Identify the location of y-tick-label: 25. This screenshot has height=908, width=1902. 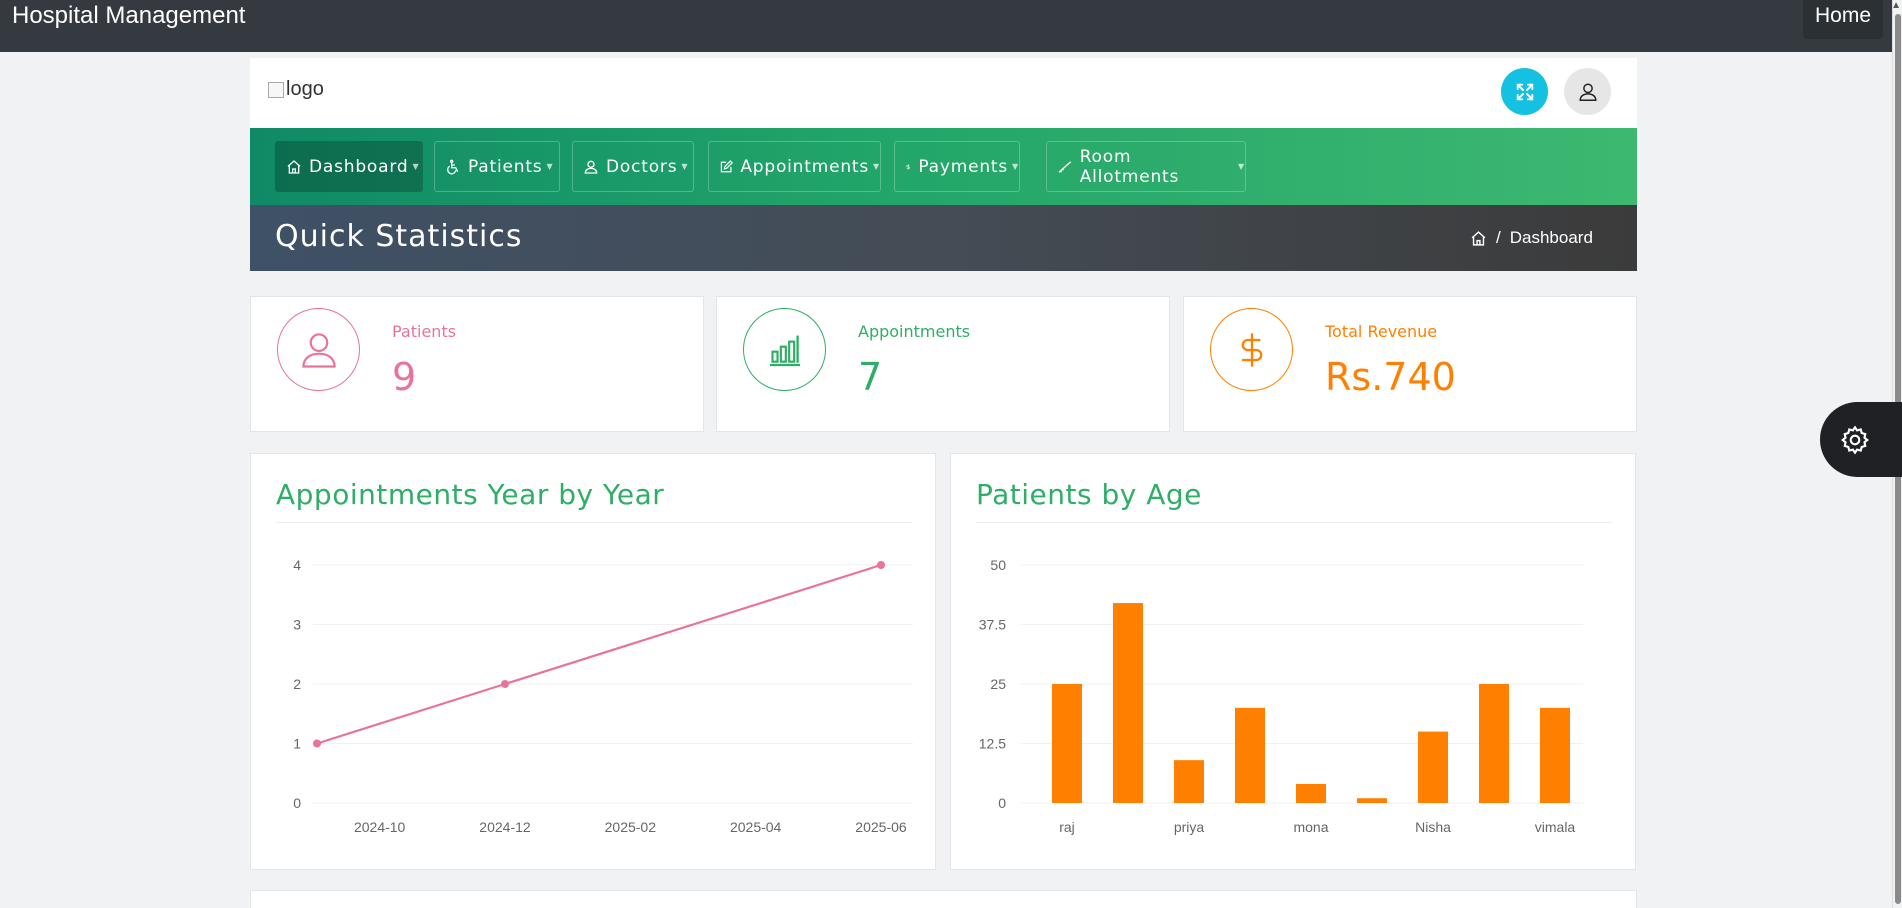
(998, 684).